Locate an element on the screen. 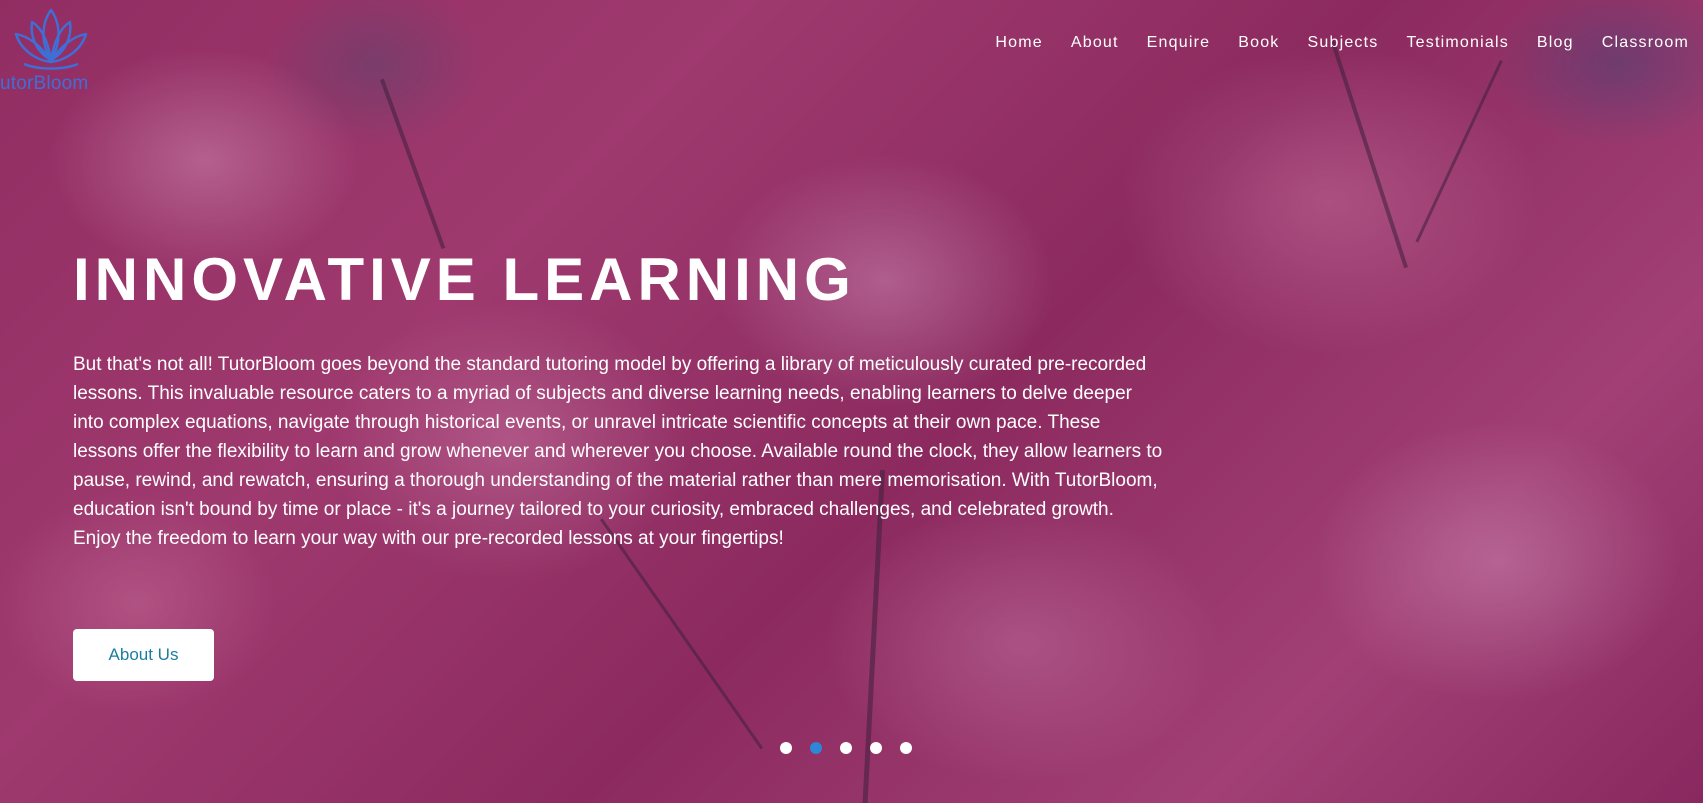 The height and width of the screenshot is (803, 1703). nav-item-classroom: Classroom is located at coordinates (1645, 43).